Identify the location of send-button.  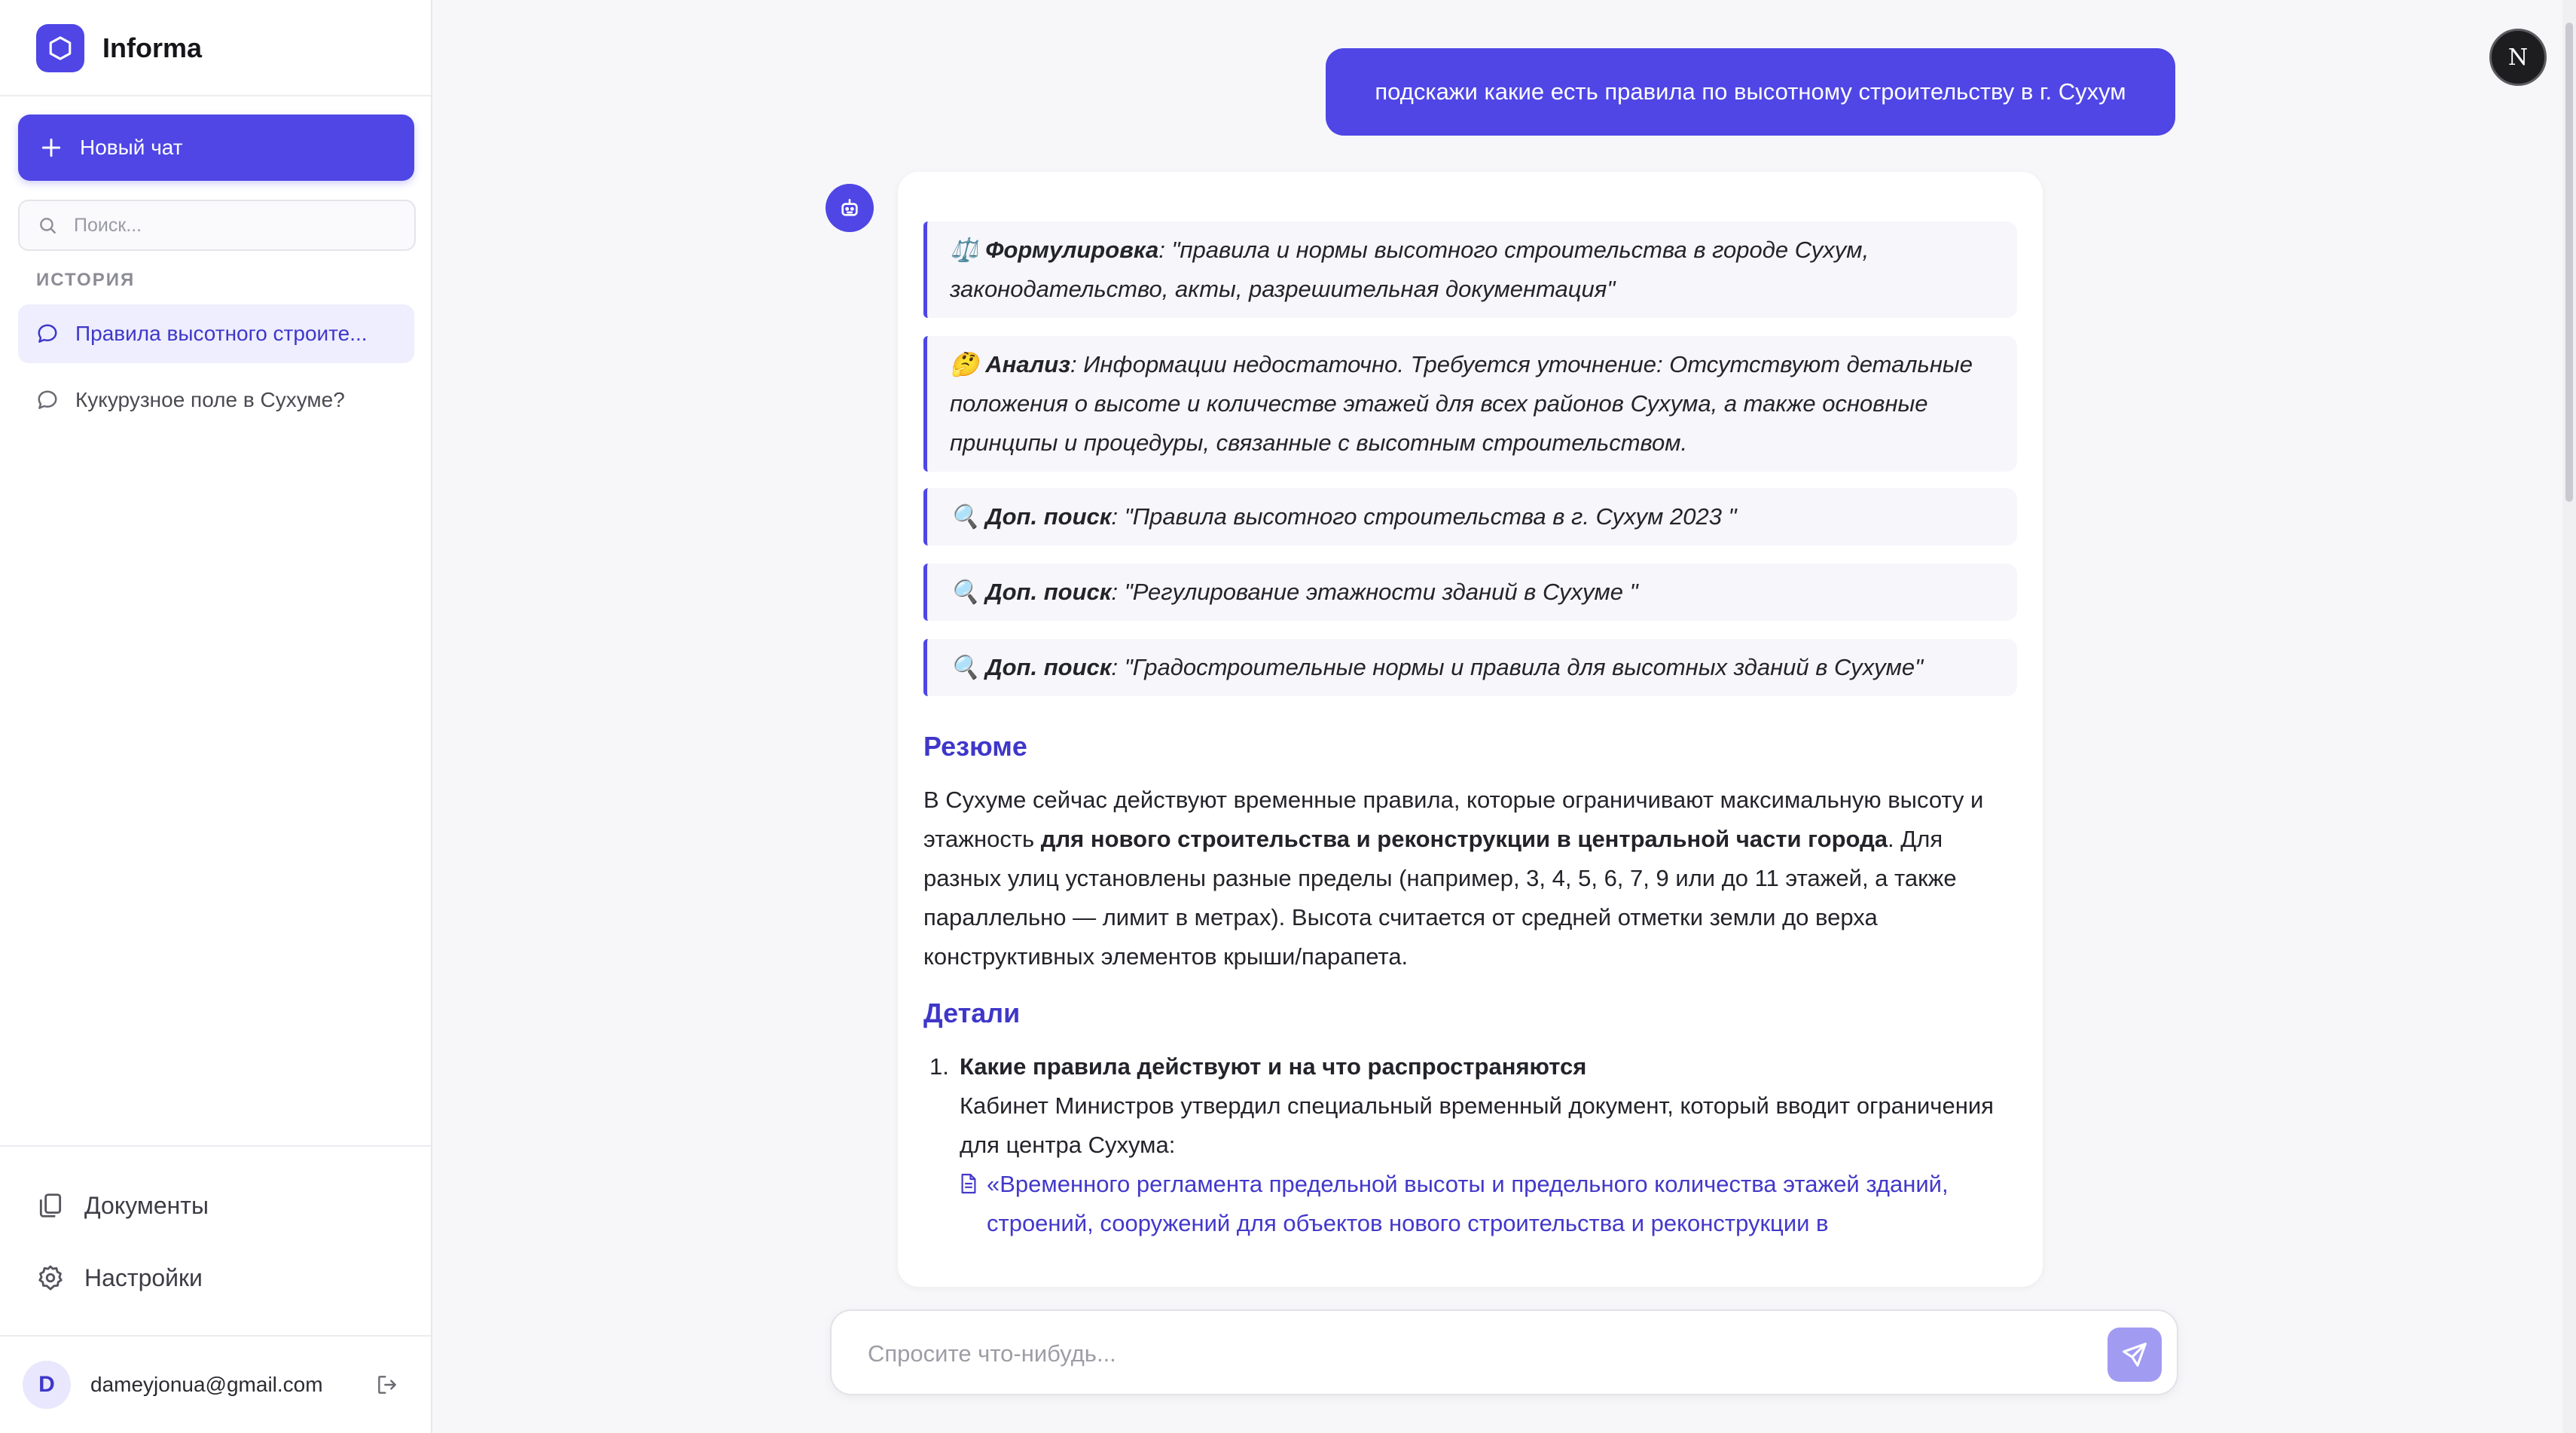
(2134, 1355).